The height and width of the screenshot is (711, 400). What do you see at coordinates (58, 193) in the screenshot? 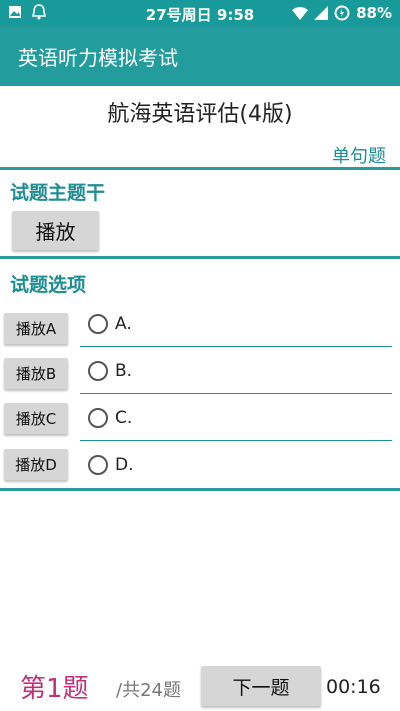
I see `stem-section-label: 试题主题干` at bounding box center [58, 193].